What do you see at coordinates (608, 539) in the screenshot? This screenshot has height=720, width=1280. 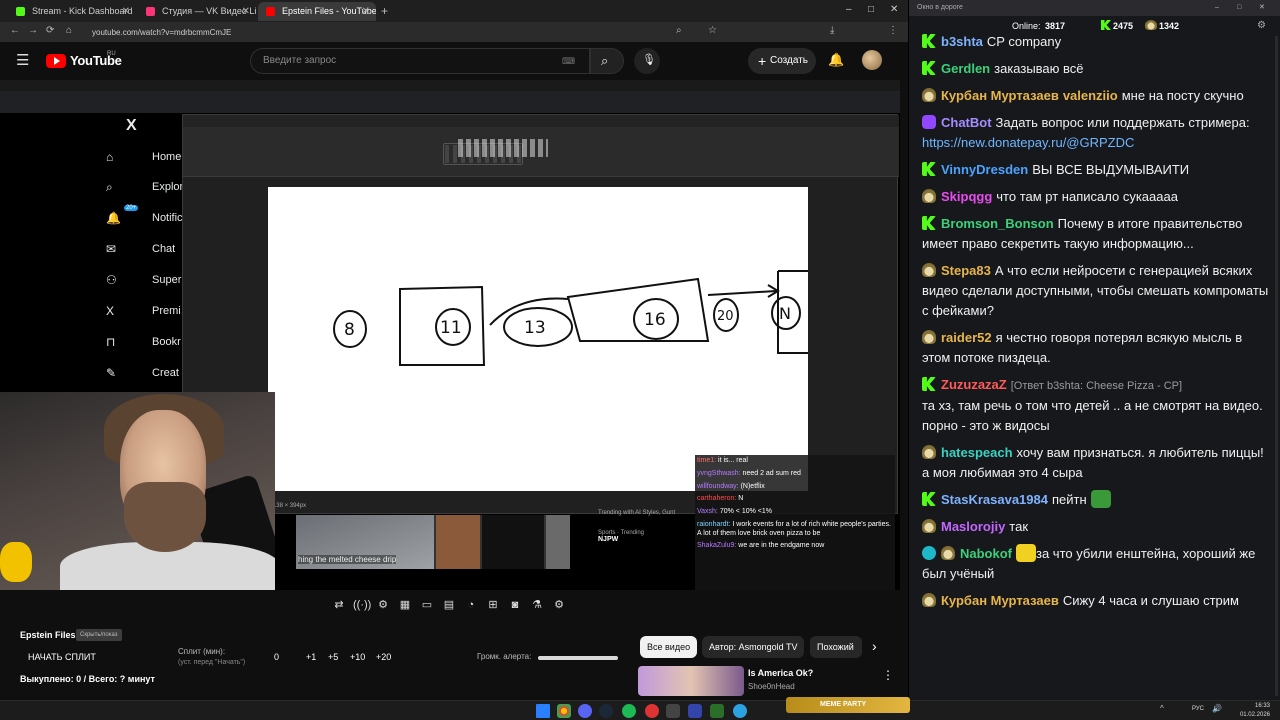 I see `trend-line-3: NJPW` at bounding box center [608, 539].